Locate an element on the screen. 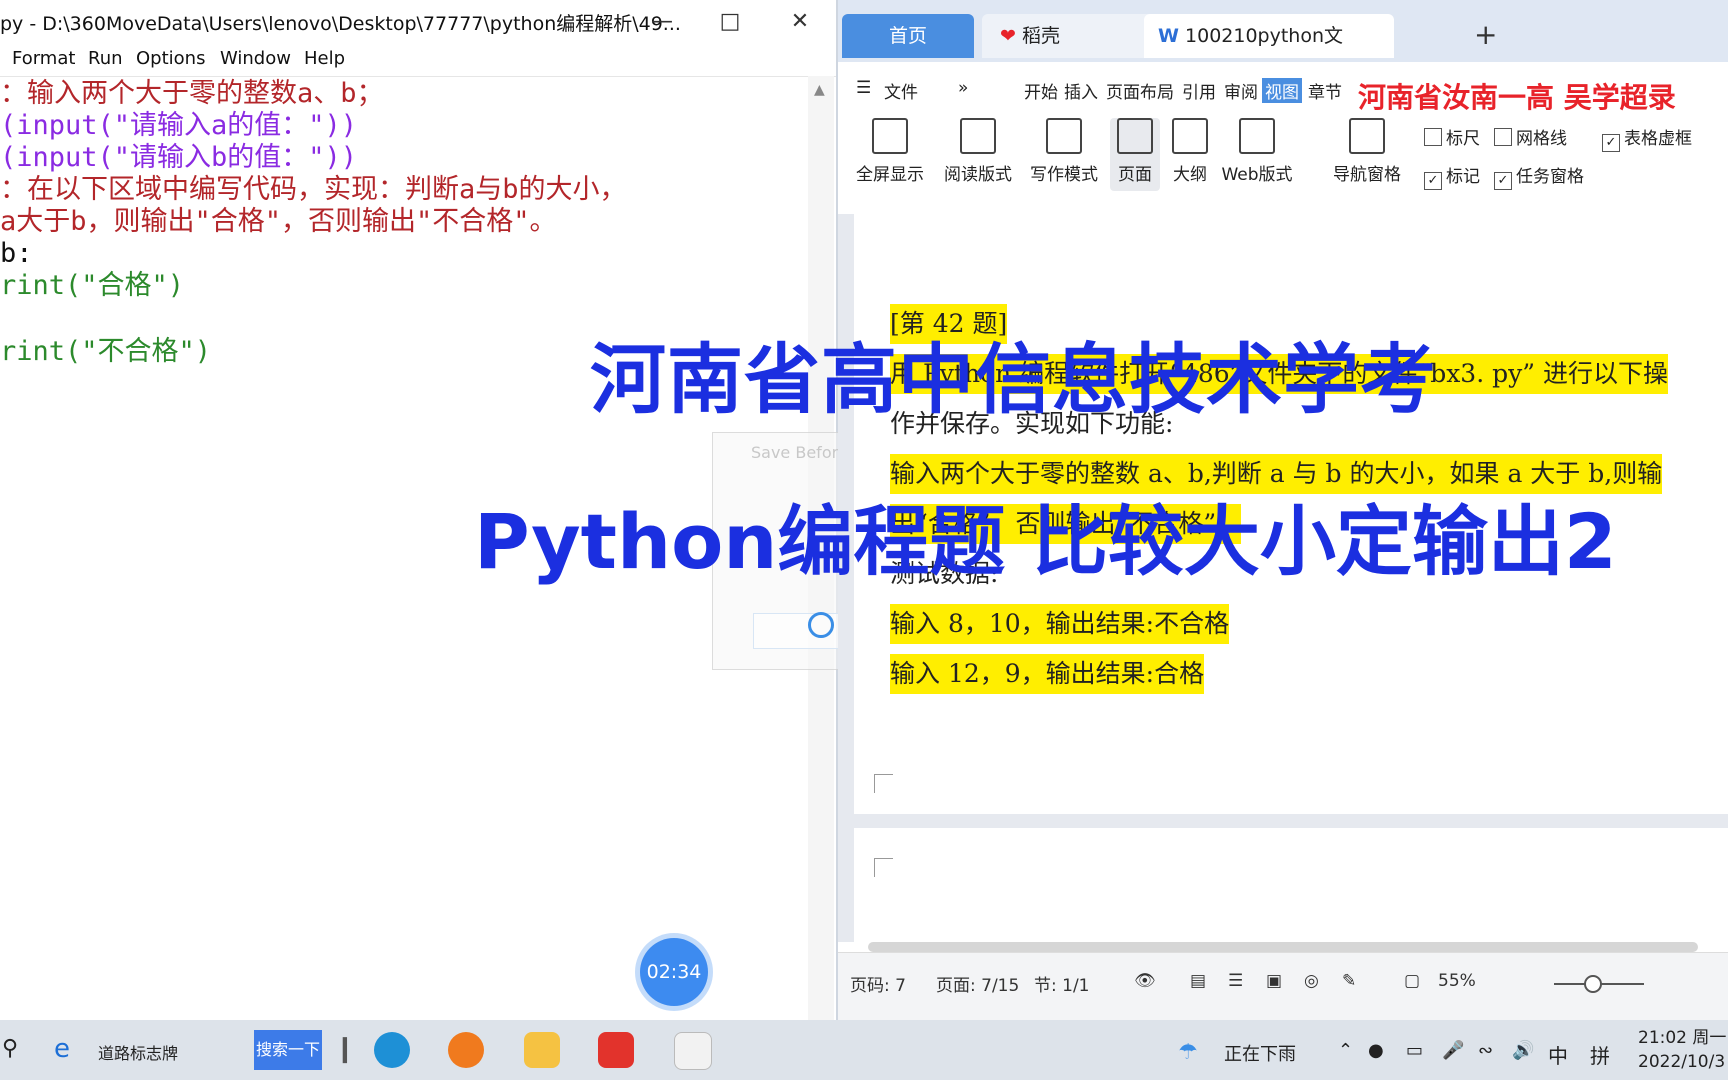  checkbox-table-frame: ✓ 表格虚框 is located at coordinates (1647, 138).